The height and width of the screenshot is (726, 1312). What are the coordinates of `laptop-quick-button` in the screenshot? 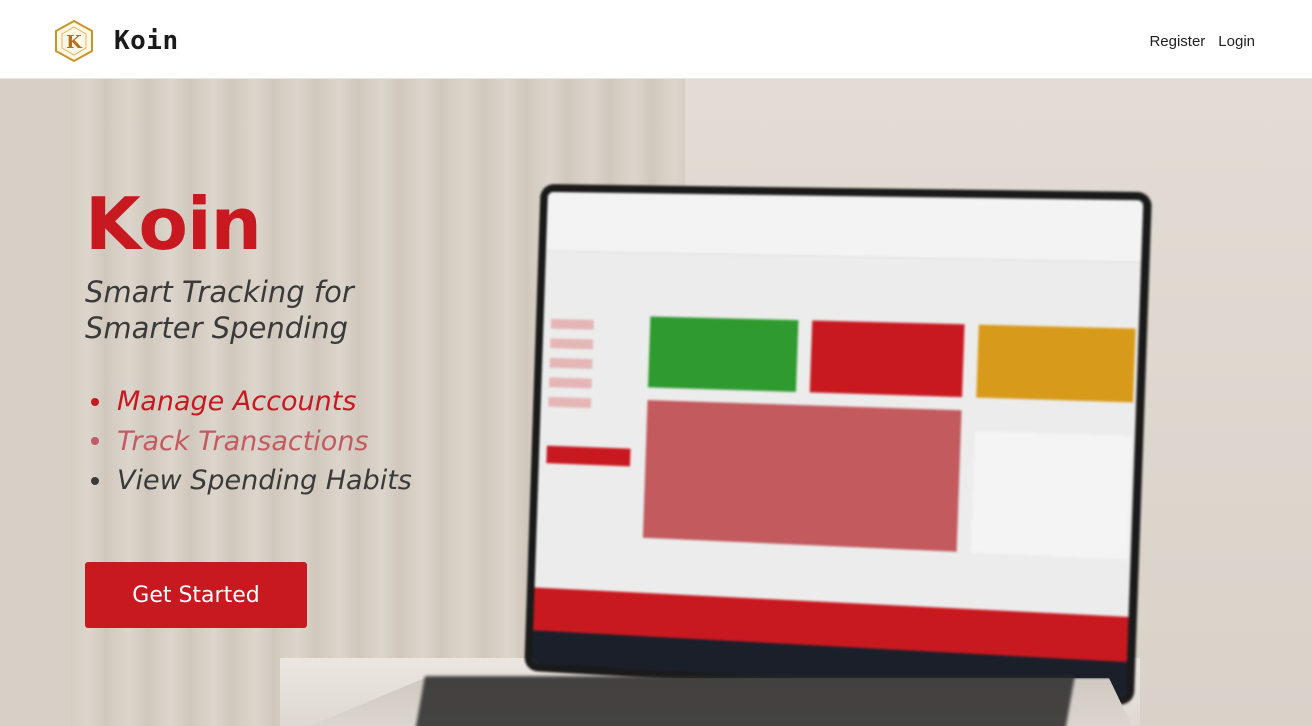 It's located at (588, 456).